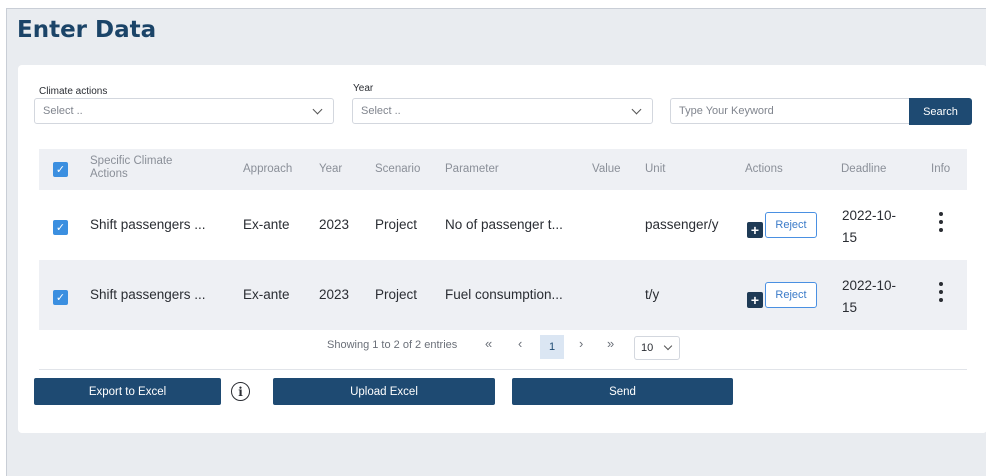  I want to click on cell-unit: passenger/y, so click(682, 224).